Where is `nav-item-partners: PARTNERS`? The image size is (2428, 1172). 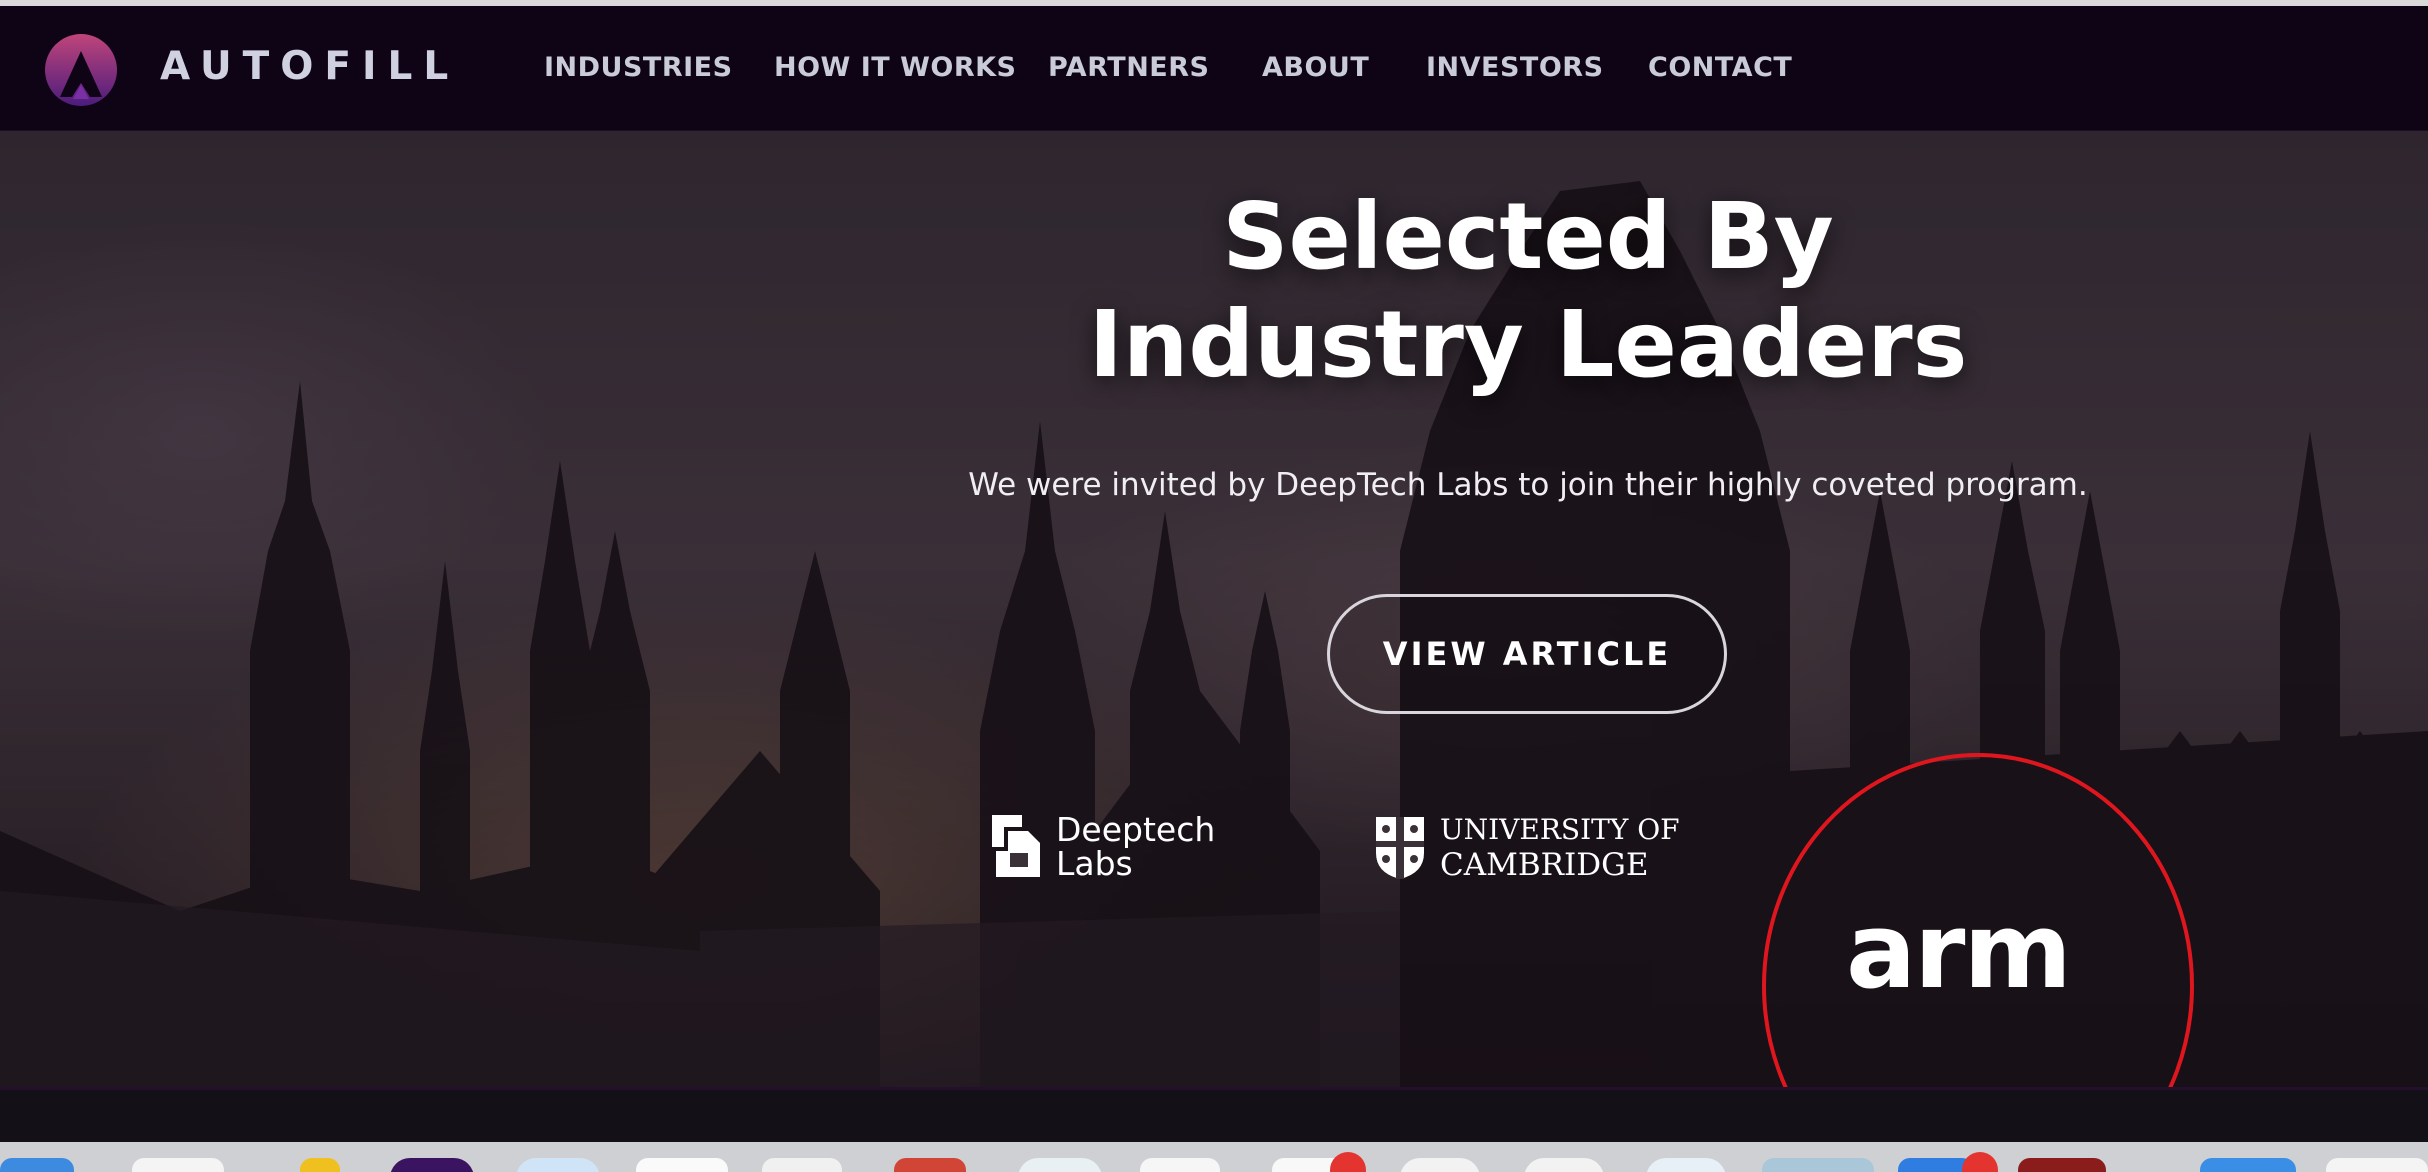 nav-item-partners: PARTNERS is located at coordinates (1128, 67).